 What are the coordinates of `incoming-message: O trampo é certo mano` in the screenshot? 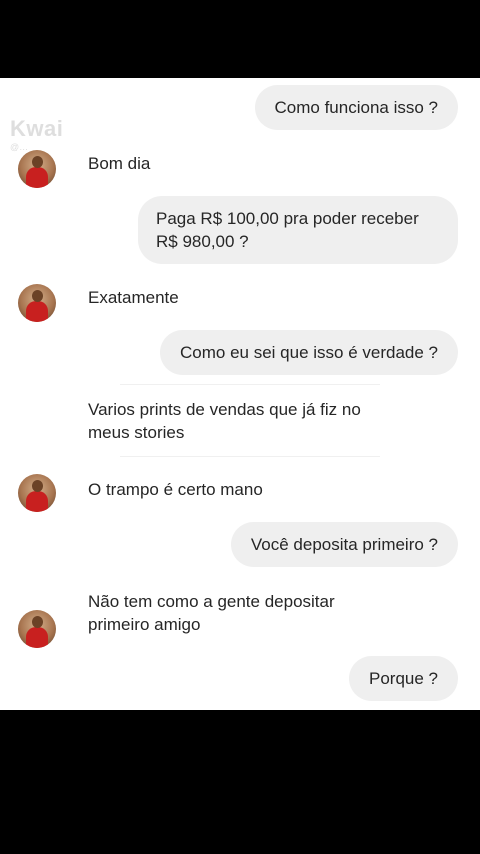 It's located at (175, 489).